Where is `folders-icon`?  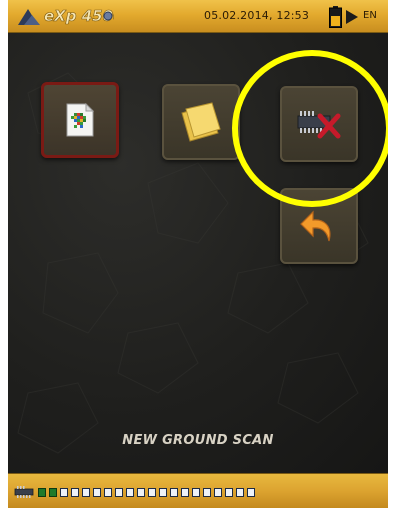 folders-icon is located at coordinates (201, 122).